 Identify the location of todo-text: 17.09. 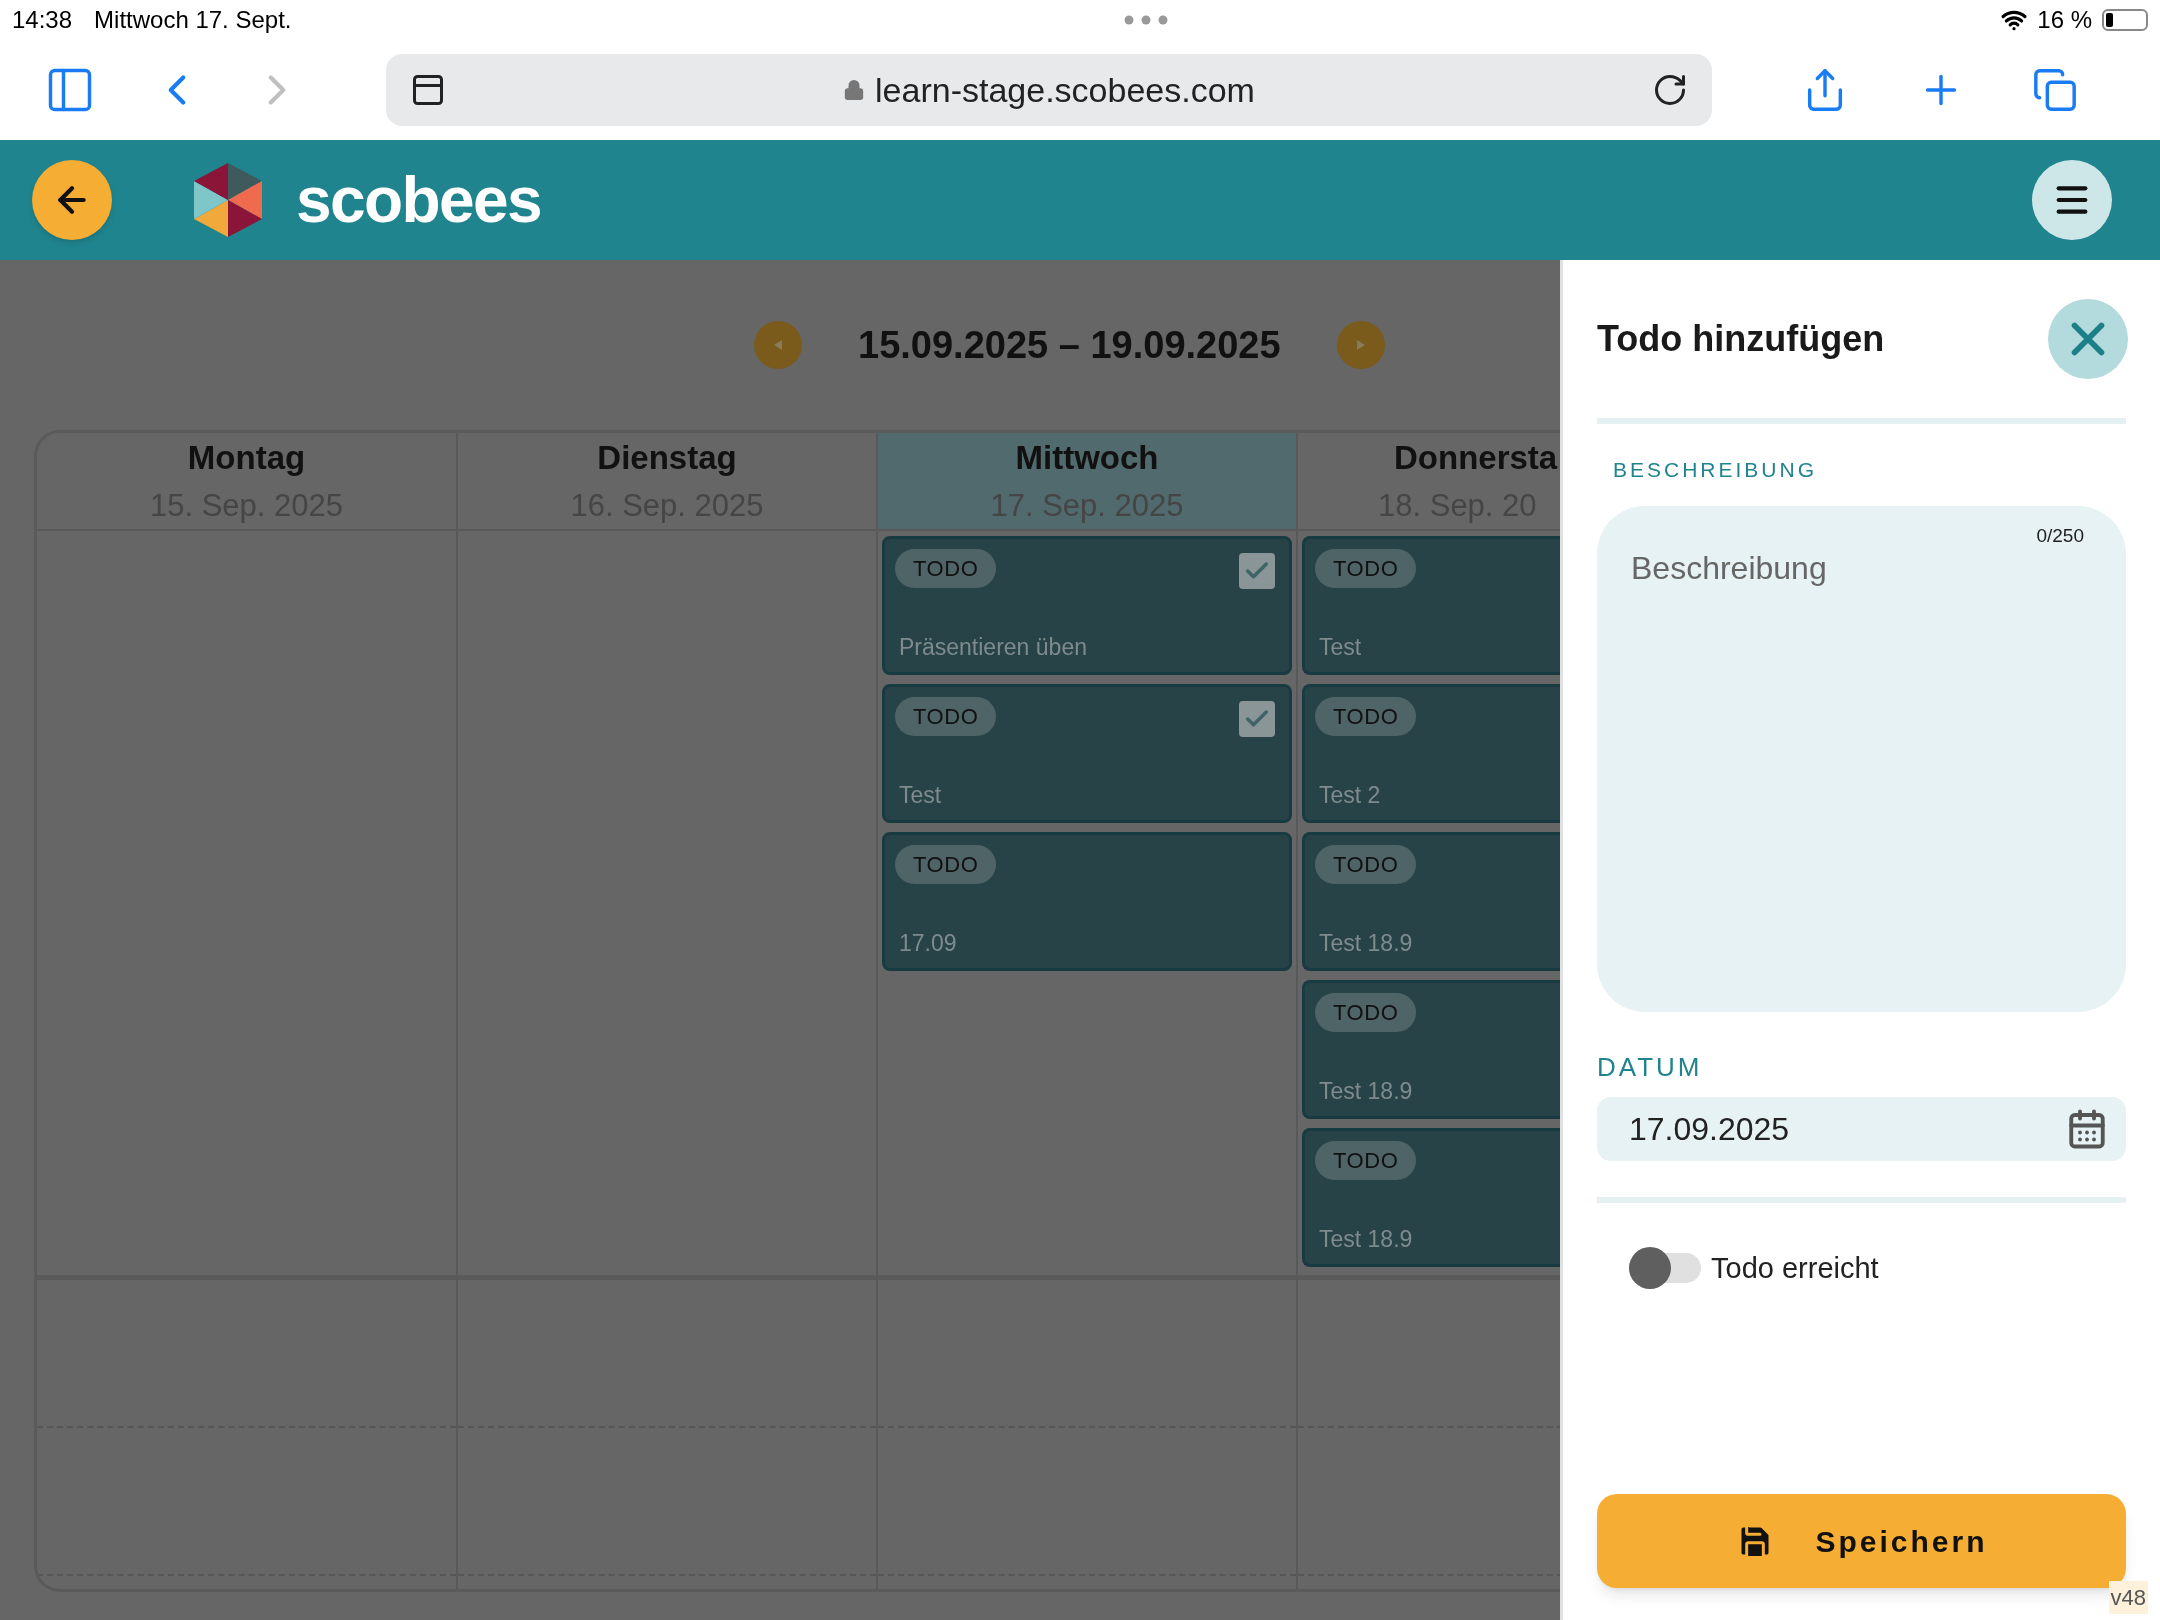
(928, 943).